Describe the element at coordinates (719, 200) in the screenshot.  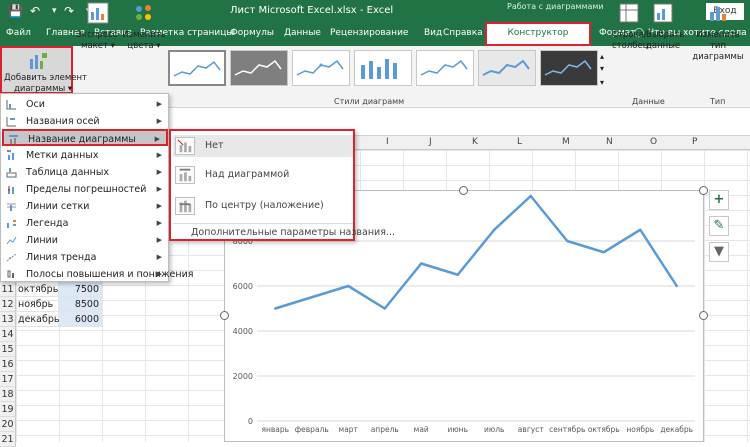
I see `chart-elements-plus-icon: +` at that location.